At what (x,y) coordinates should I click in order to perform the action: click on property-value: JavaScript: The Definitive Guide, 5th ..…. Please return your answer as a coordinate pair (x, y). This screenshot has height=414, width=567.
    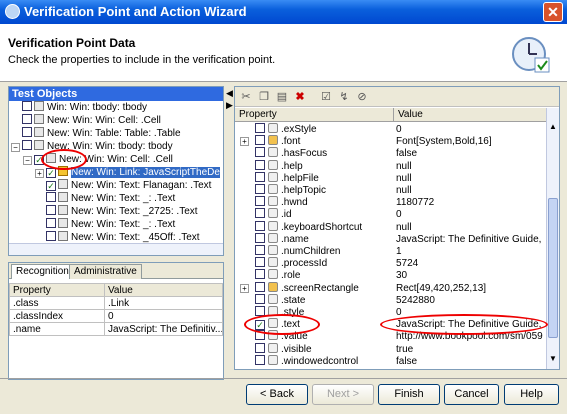
    Looking at the image, I should click on (468, 239).